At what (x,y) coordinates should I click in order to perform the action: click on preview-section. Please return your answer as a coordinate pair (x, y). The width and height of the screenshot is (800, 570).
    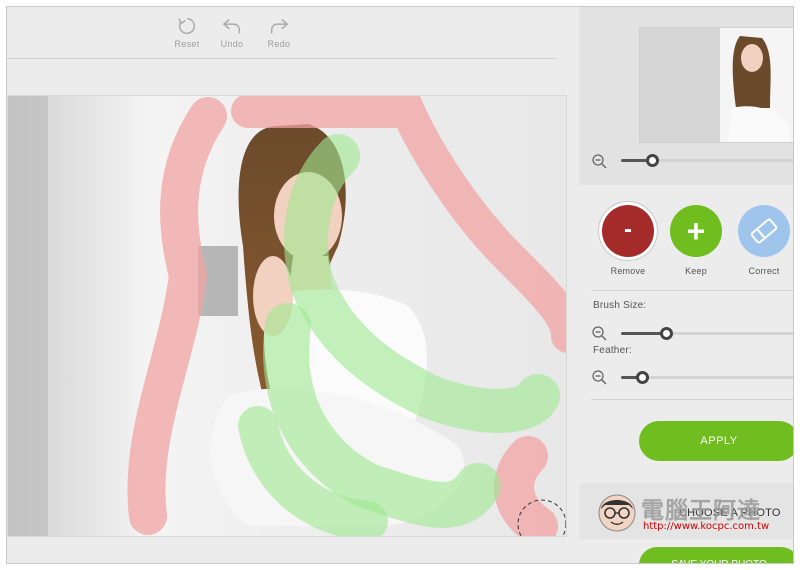
    Looking at the image, I should click on (686, 96).